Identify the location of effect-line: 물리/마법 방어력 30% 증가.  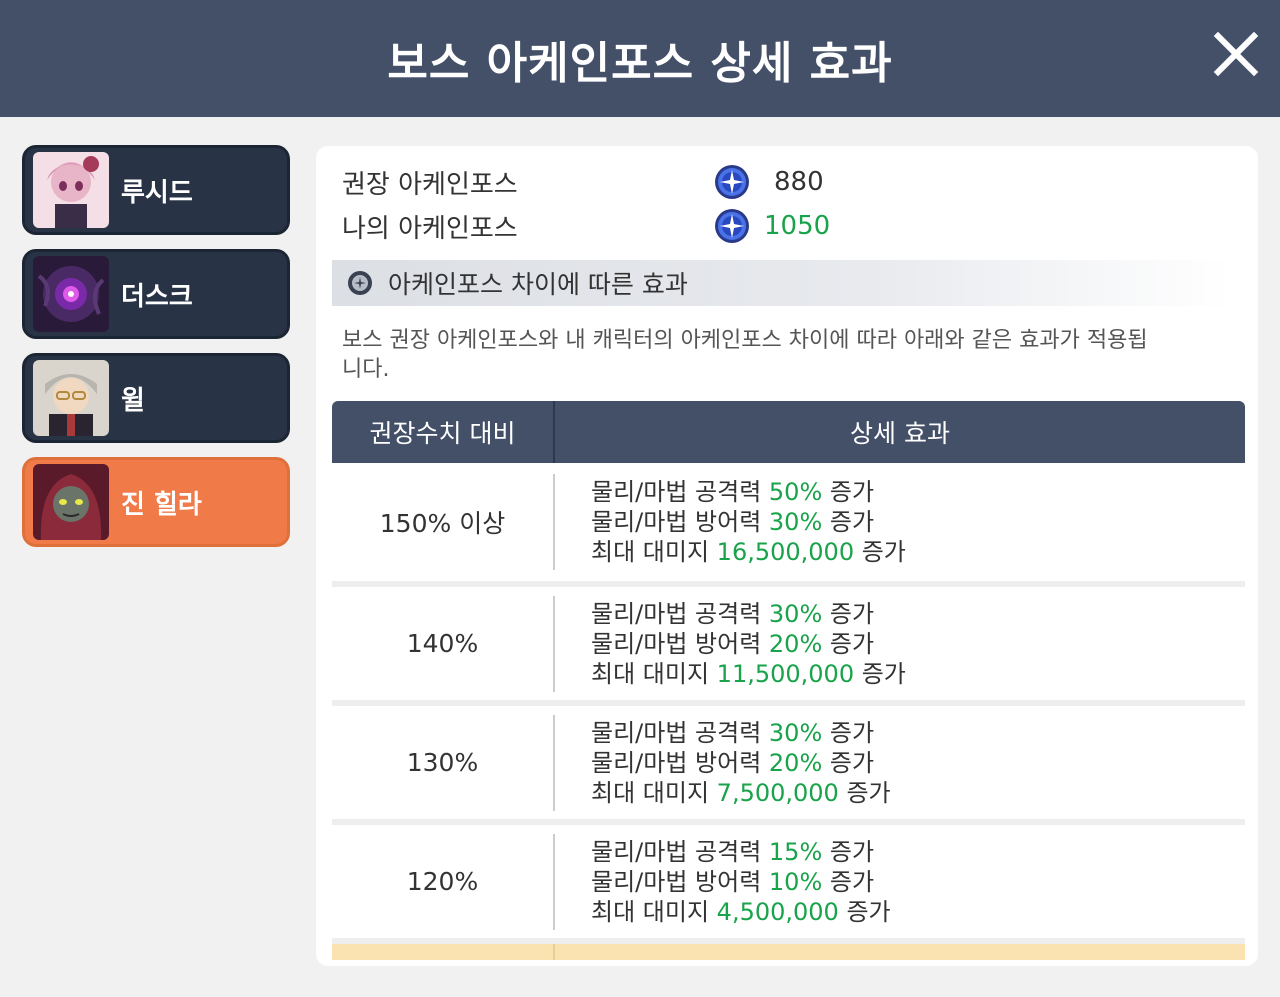
(733, 522).